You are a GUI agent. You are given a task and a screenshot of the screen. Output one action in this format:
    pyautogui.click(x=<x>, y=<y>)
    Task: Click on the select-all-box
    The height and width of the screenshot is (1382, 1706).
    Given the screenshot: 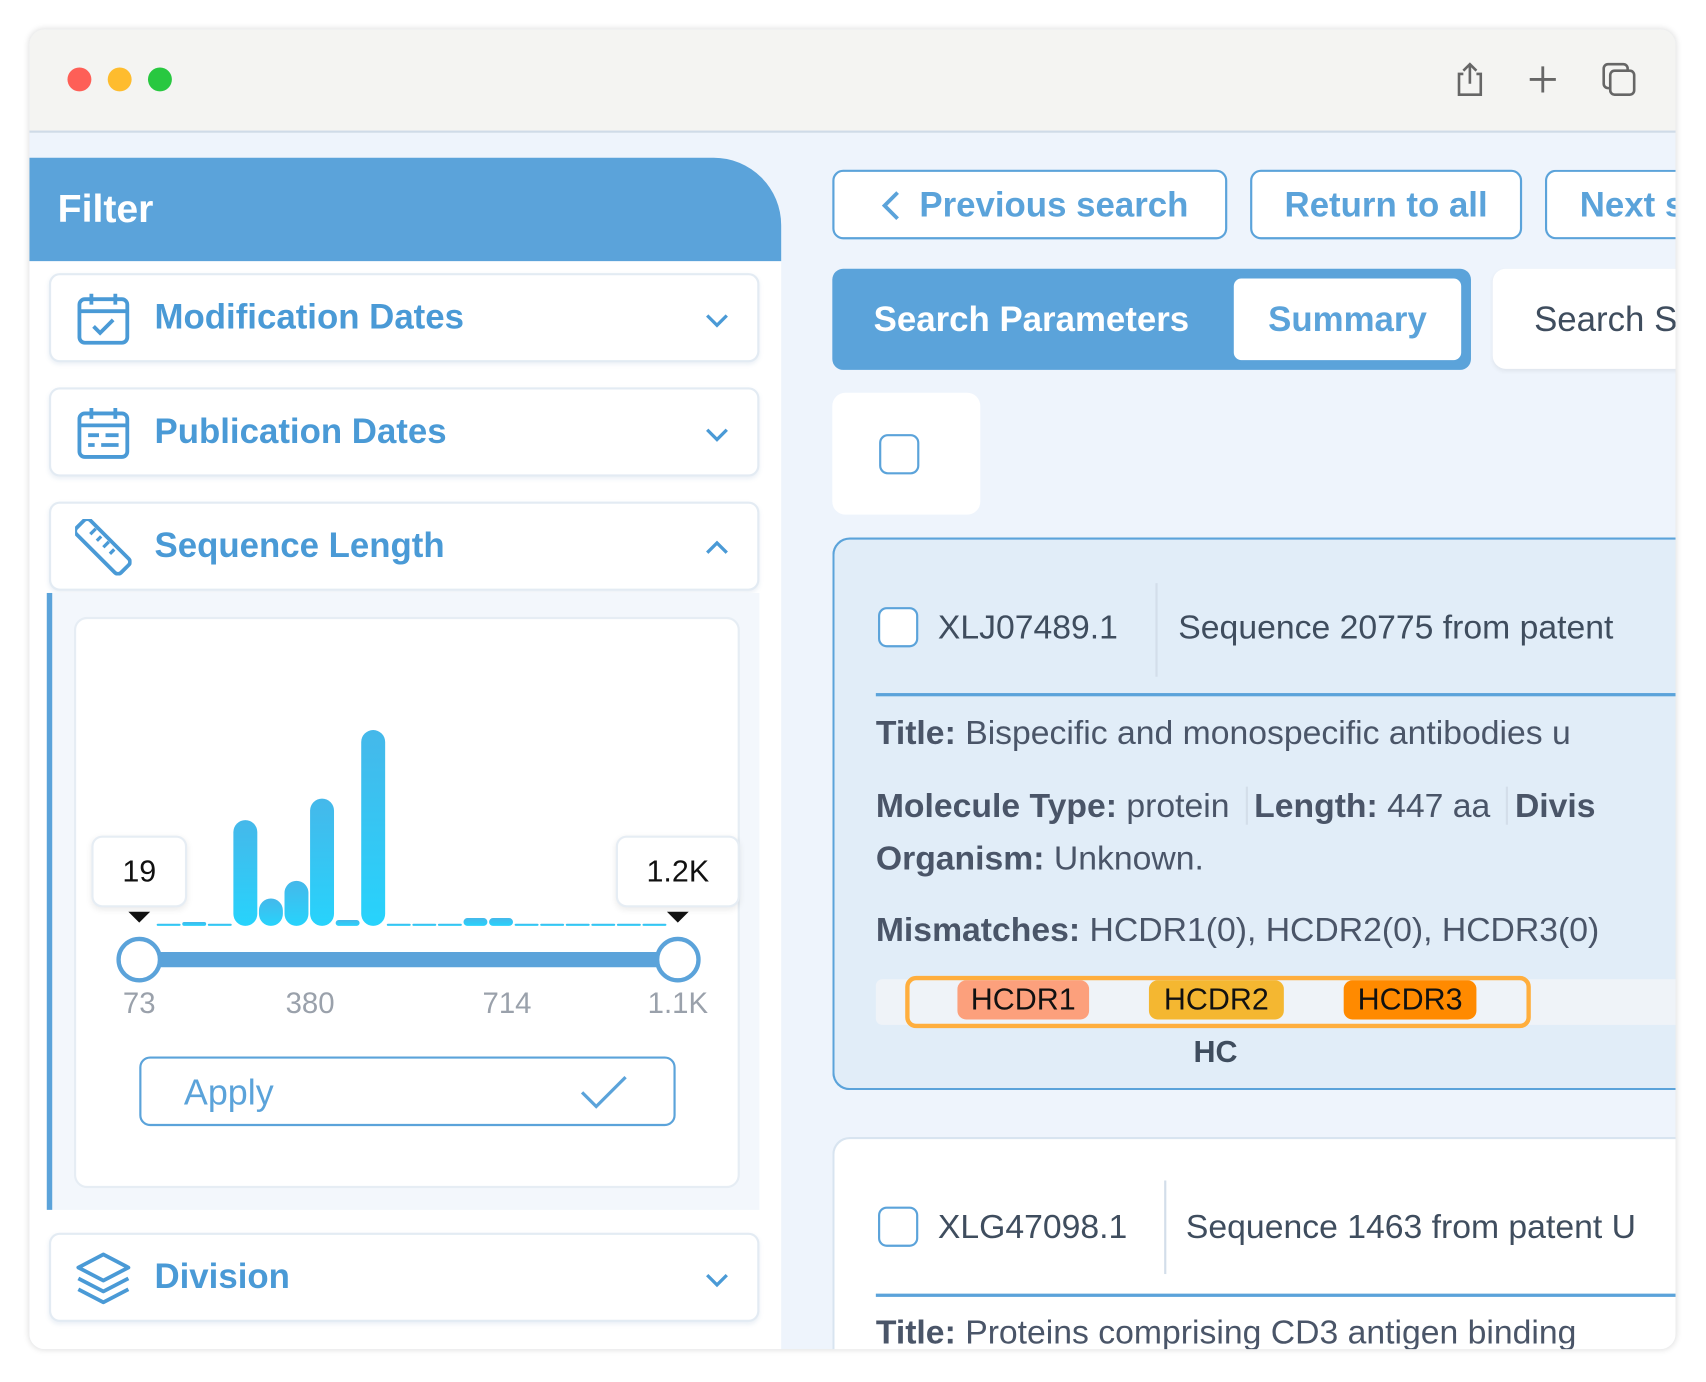 What is the action you would take?
    pyautogui.click(x=906, y=453)
    